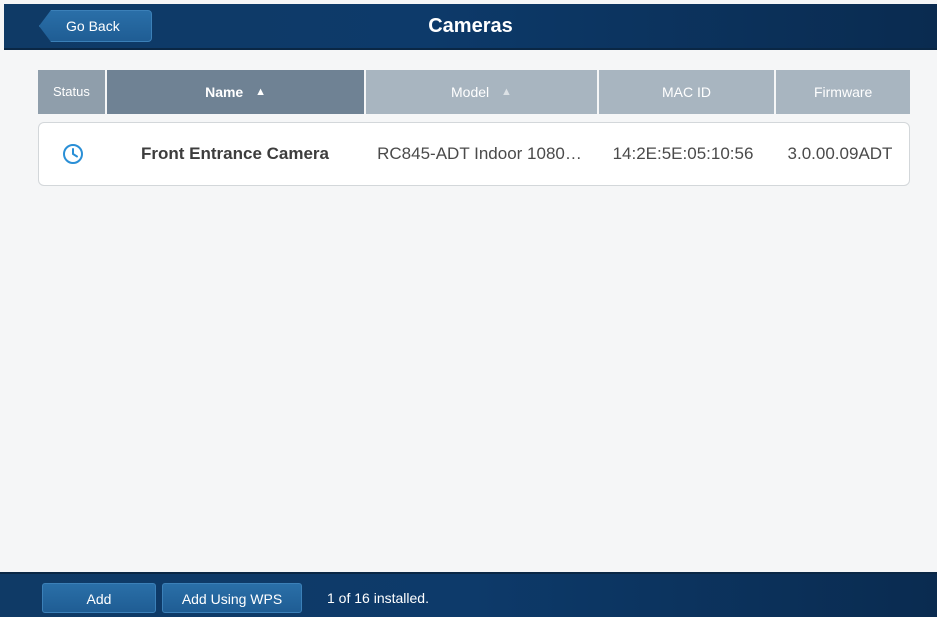 This screenshot has height=617, width=937. I want to click on column-header-status: Status, so click(71, 92).